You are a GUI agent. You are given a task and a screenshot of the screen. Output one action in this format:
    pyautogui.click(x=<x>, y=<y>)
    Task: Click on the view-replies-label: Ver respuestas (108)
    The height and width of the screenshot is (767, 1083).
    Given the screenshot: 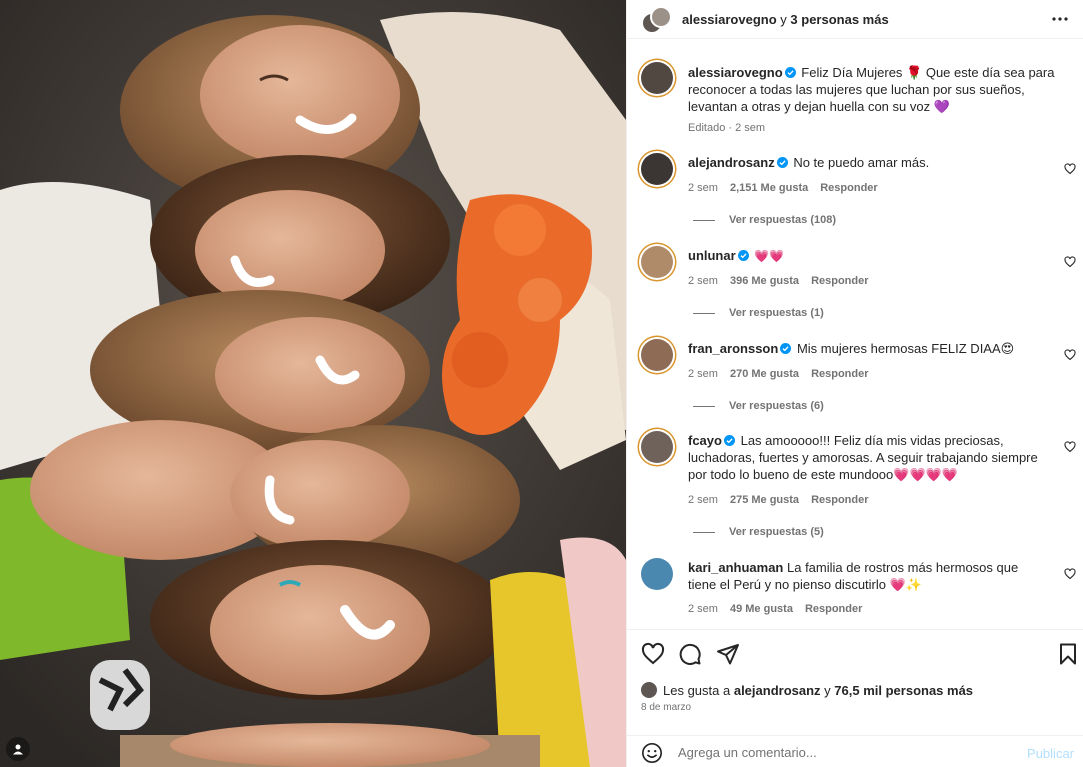 What is the action you would take?
    pyautogui.click(x=783, y=220)
    